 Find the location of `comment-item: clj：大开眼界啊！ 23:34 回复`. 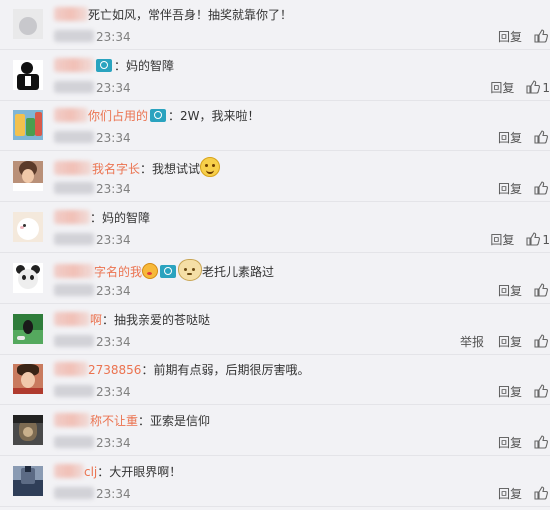

comment-item: clj：大开眼界啊！ 23:34 回复 is located at coordinates (275, 482).